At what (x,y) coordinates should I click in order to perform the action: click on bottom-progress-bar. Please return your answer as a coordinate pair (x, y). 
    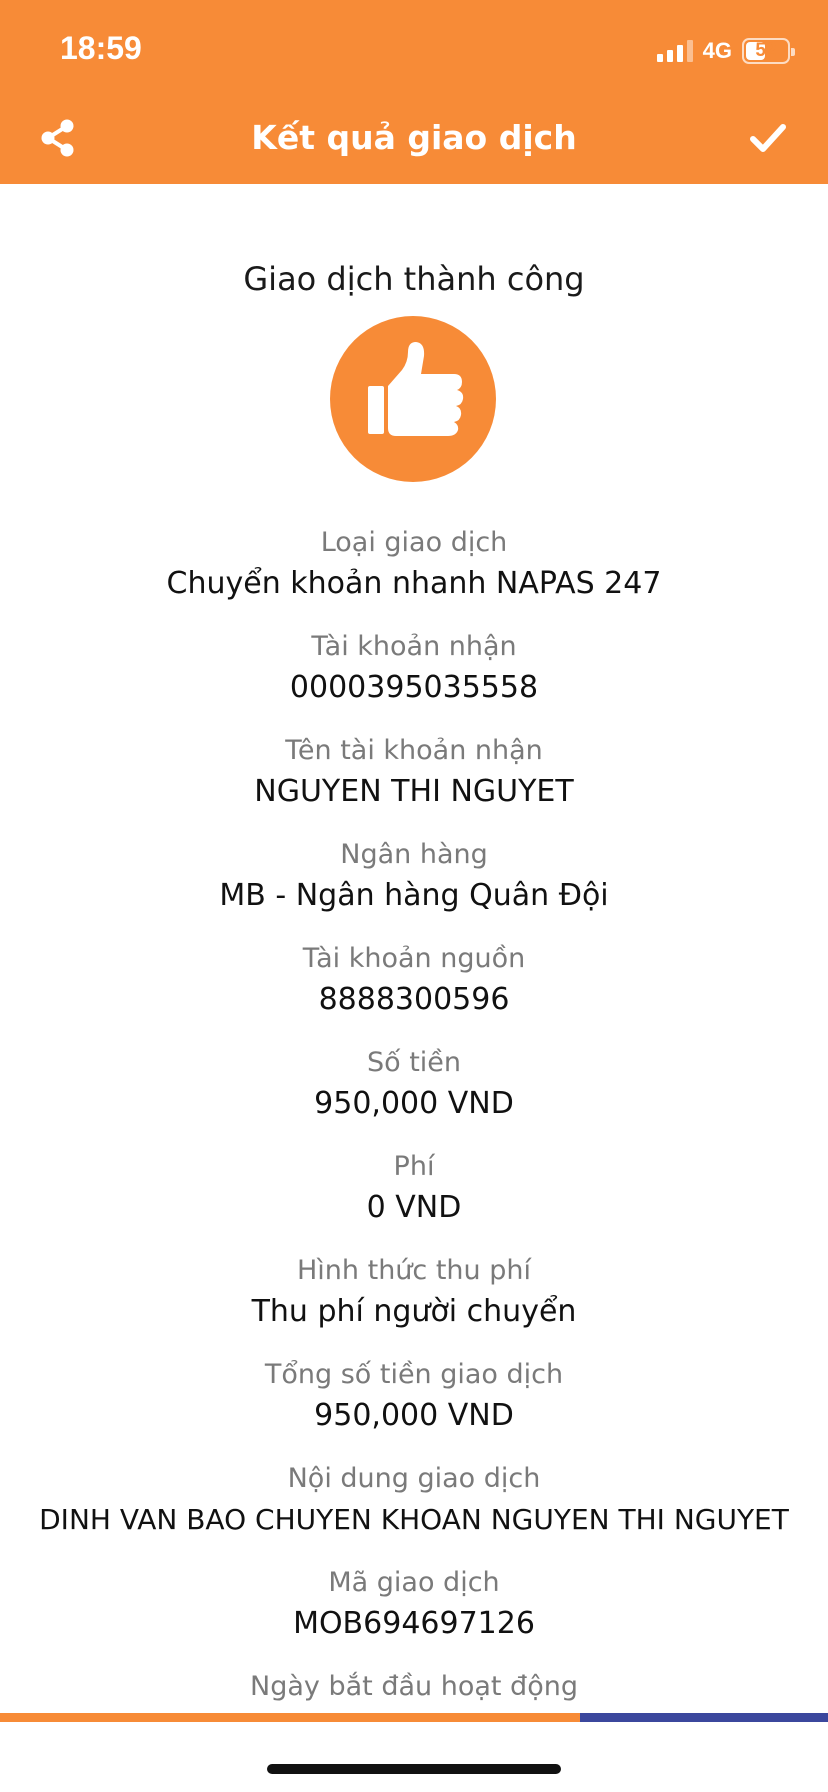
    Looking at the image, I should click on (414, 1717).